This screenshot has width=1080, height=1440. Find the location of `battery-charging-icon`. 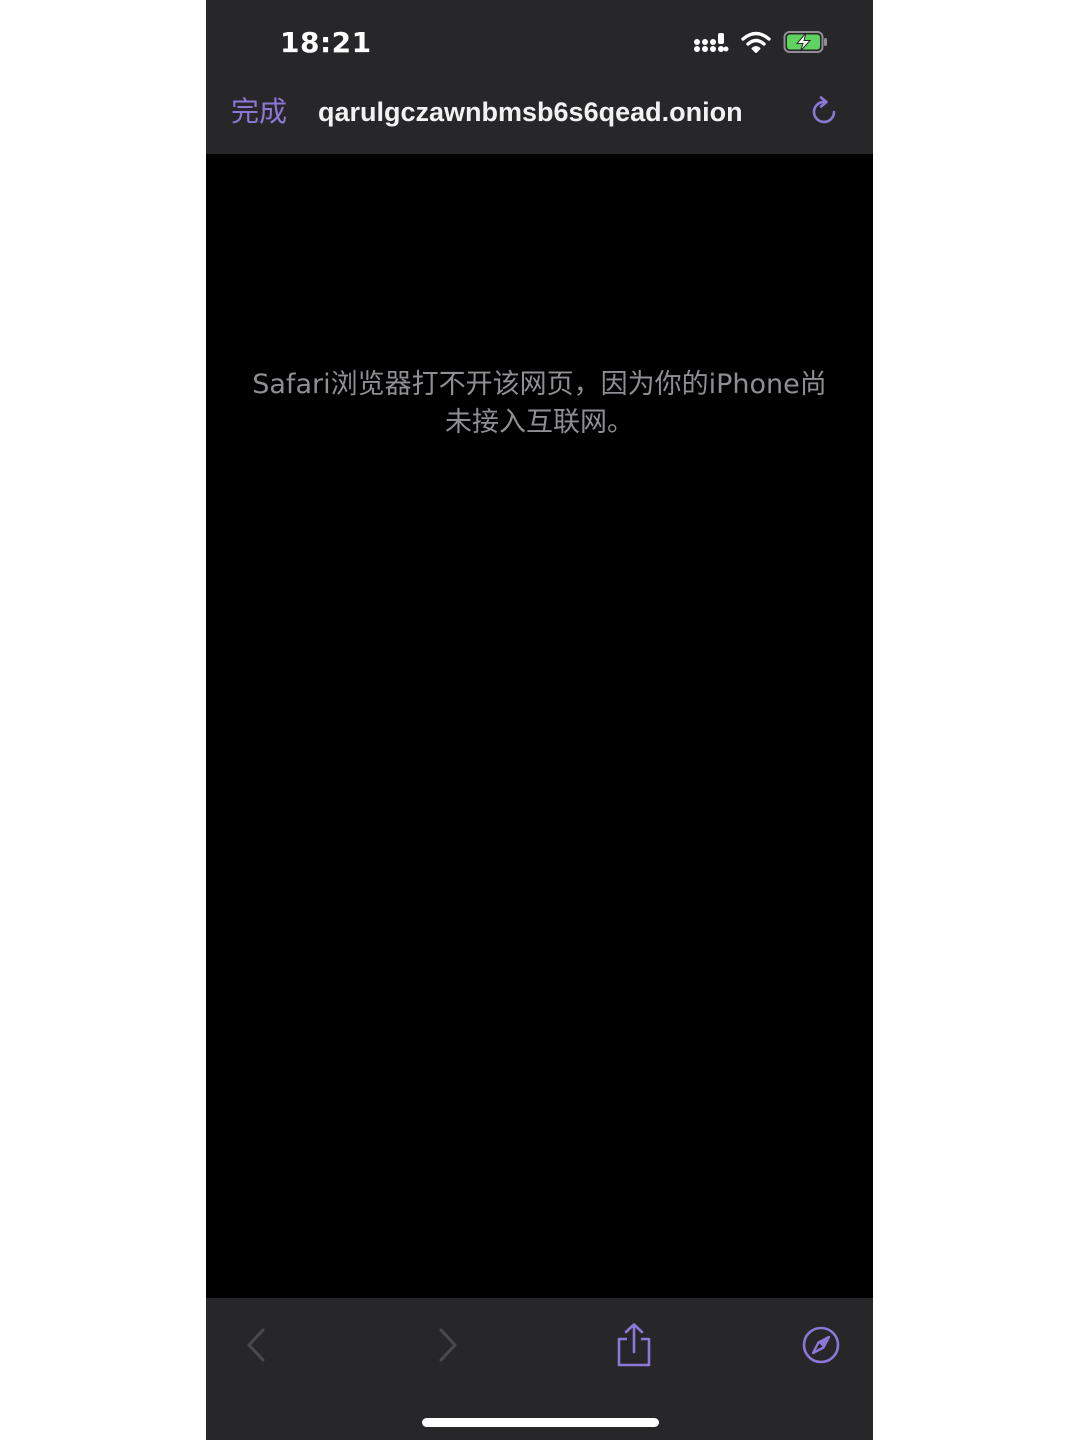

battery-charging-icon is located at coordinates (806, 44).